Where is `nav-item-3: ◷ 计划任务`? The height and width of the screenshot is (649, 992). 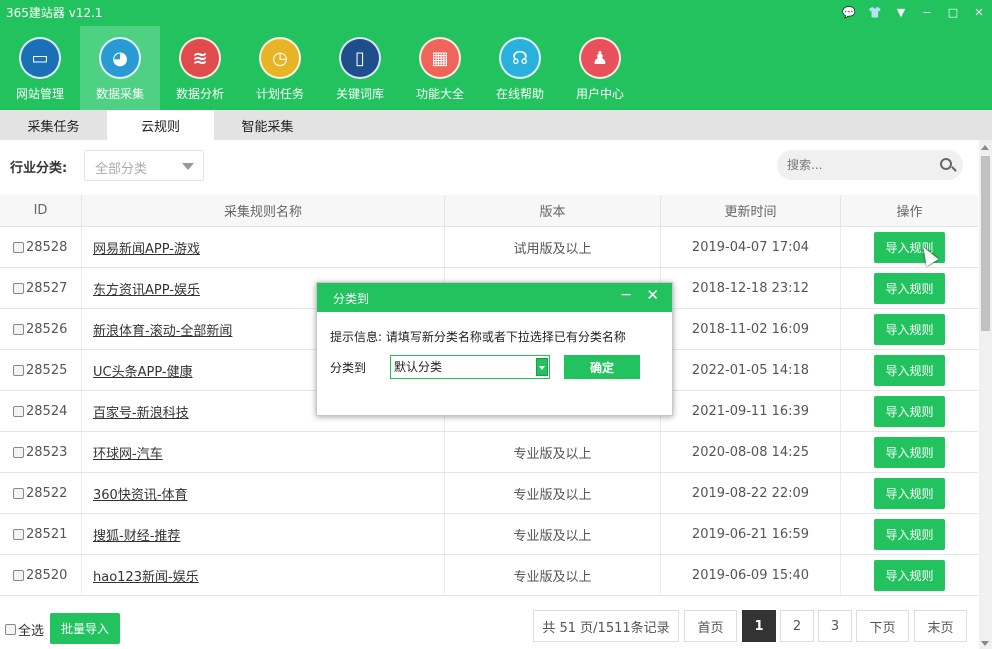 nav-item-3: ◷ 计划任务 is located at coordinates (280, 68).